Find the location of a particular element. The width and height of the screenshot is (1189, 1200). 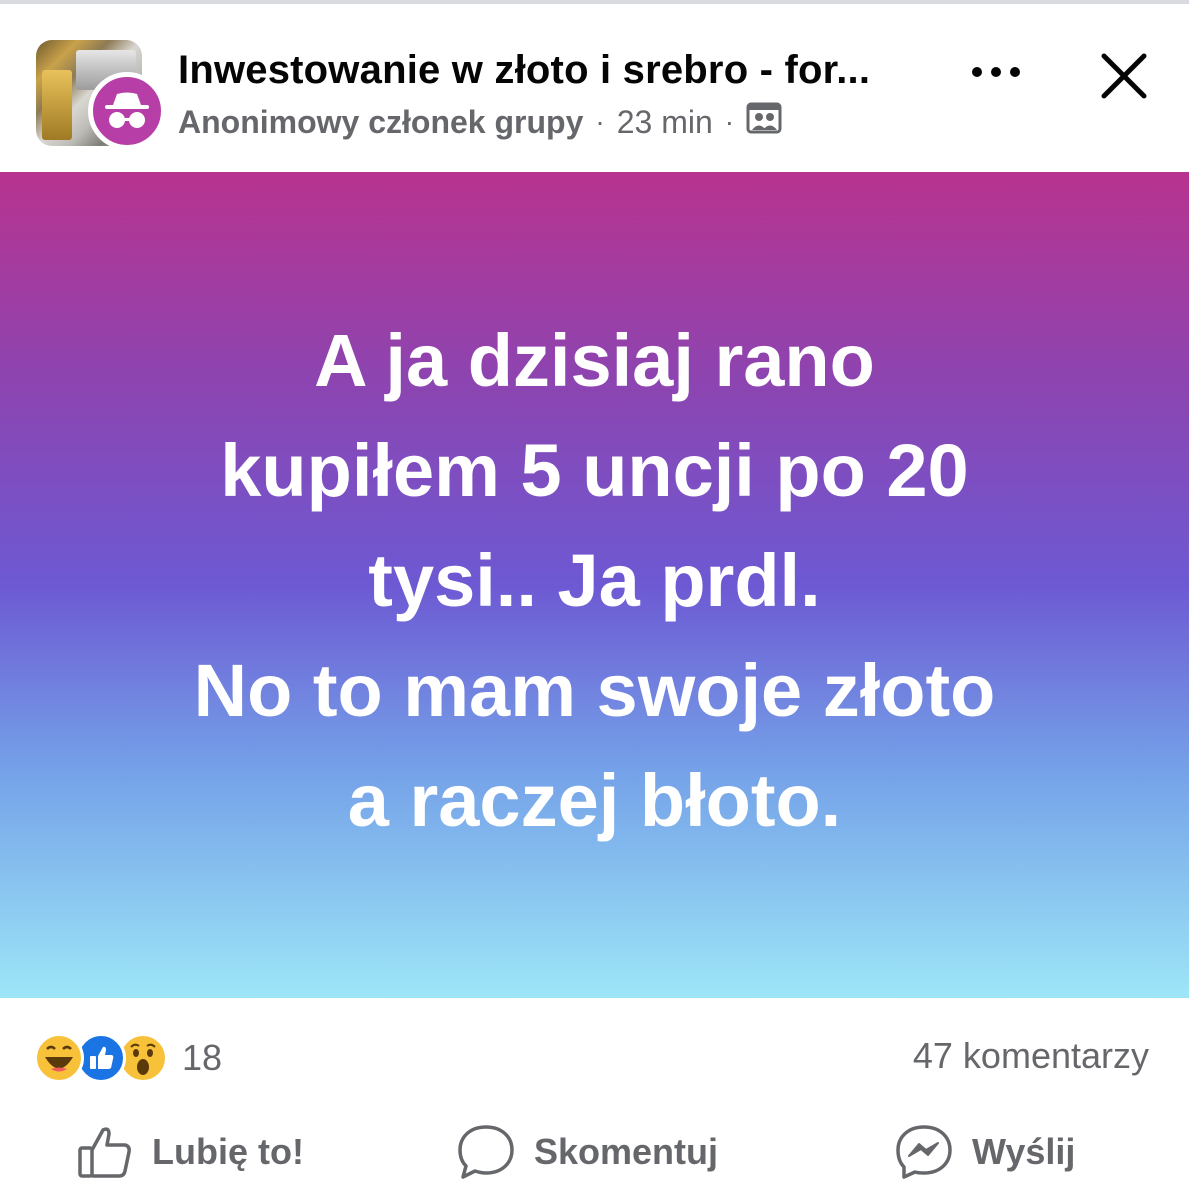

like-button-label: Lubię to! is located at coordinates (228, 1151).